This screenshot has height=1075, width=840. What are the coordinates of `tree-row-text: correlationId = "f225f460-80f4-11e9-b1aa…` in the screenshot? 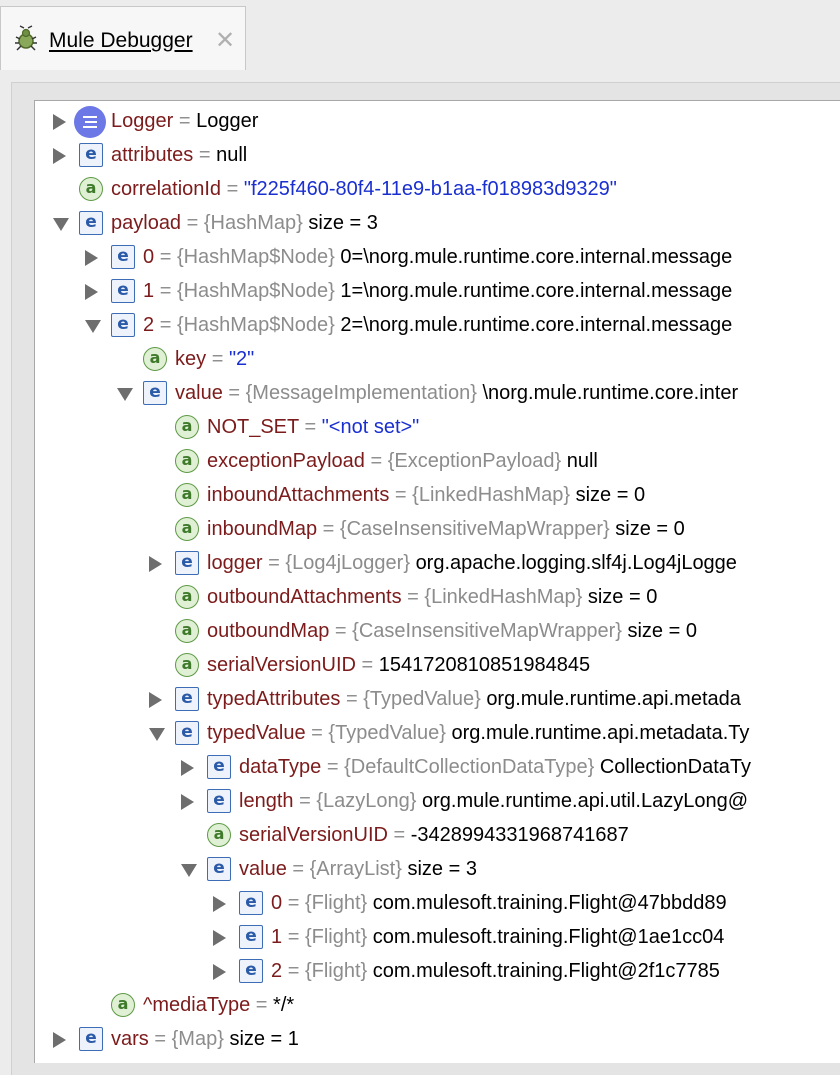 It's located at (364, 189).